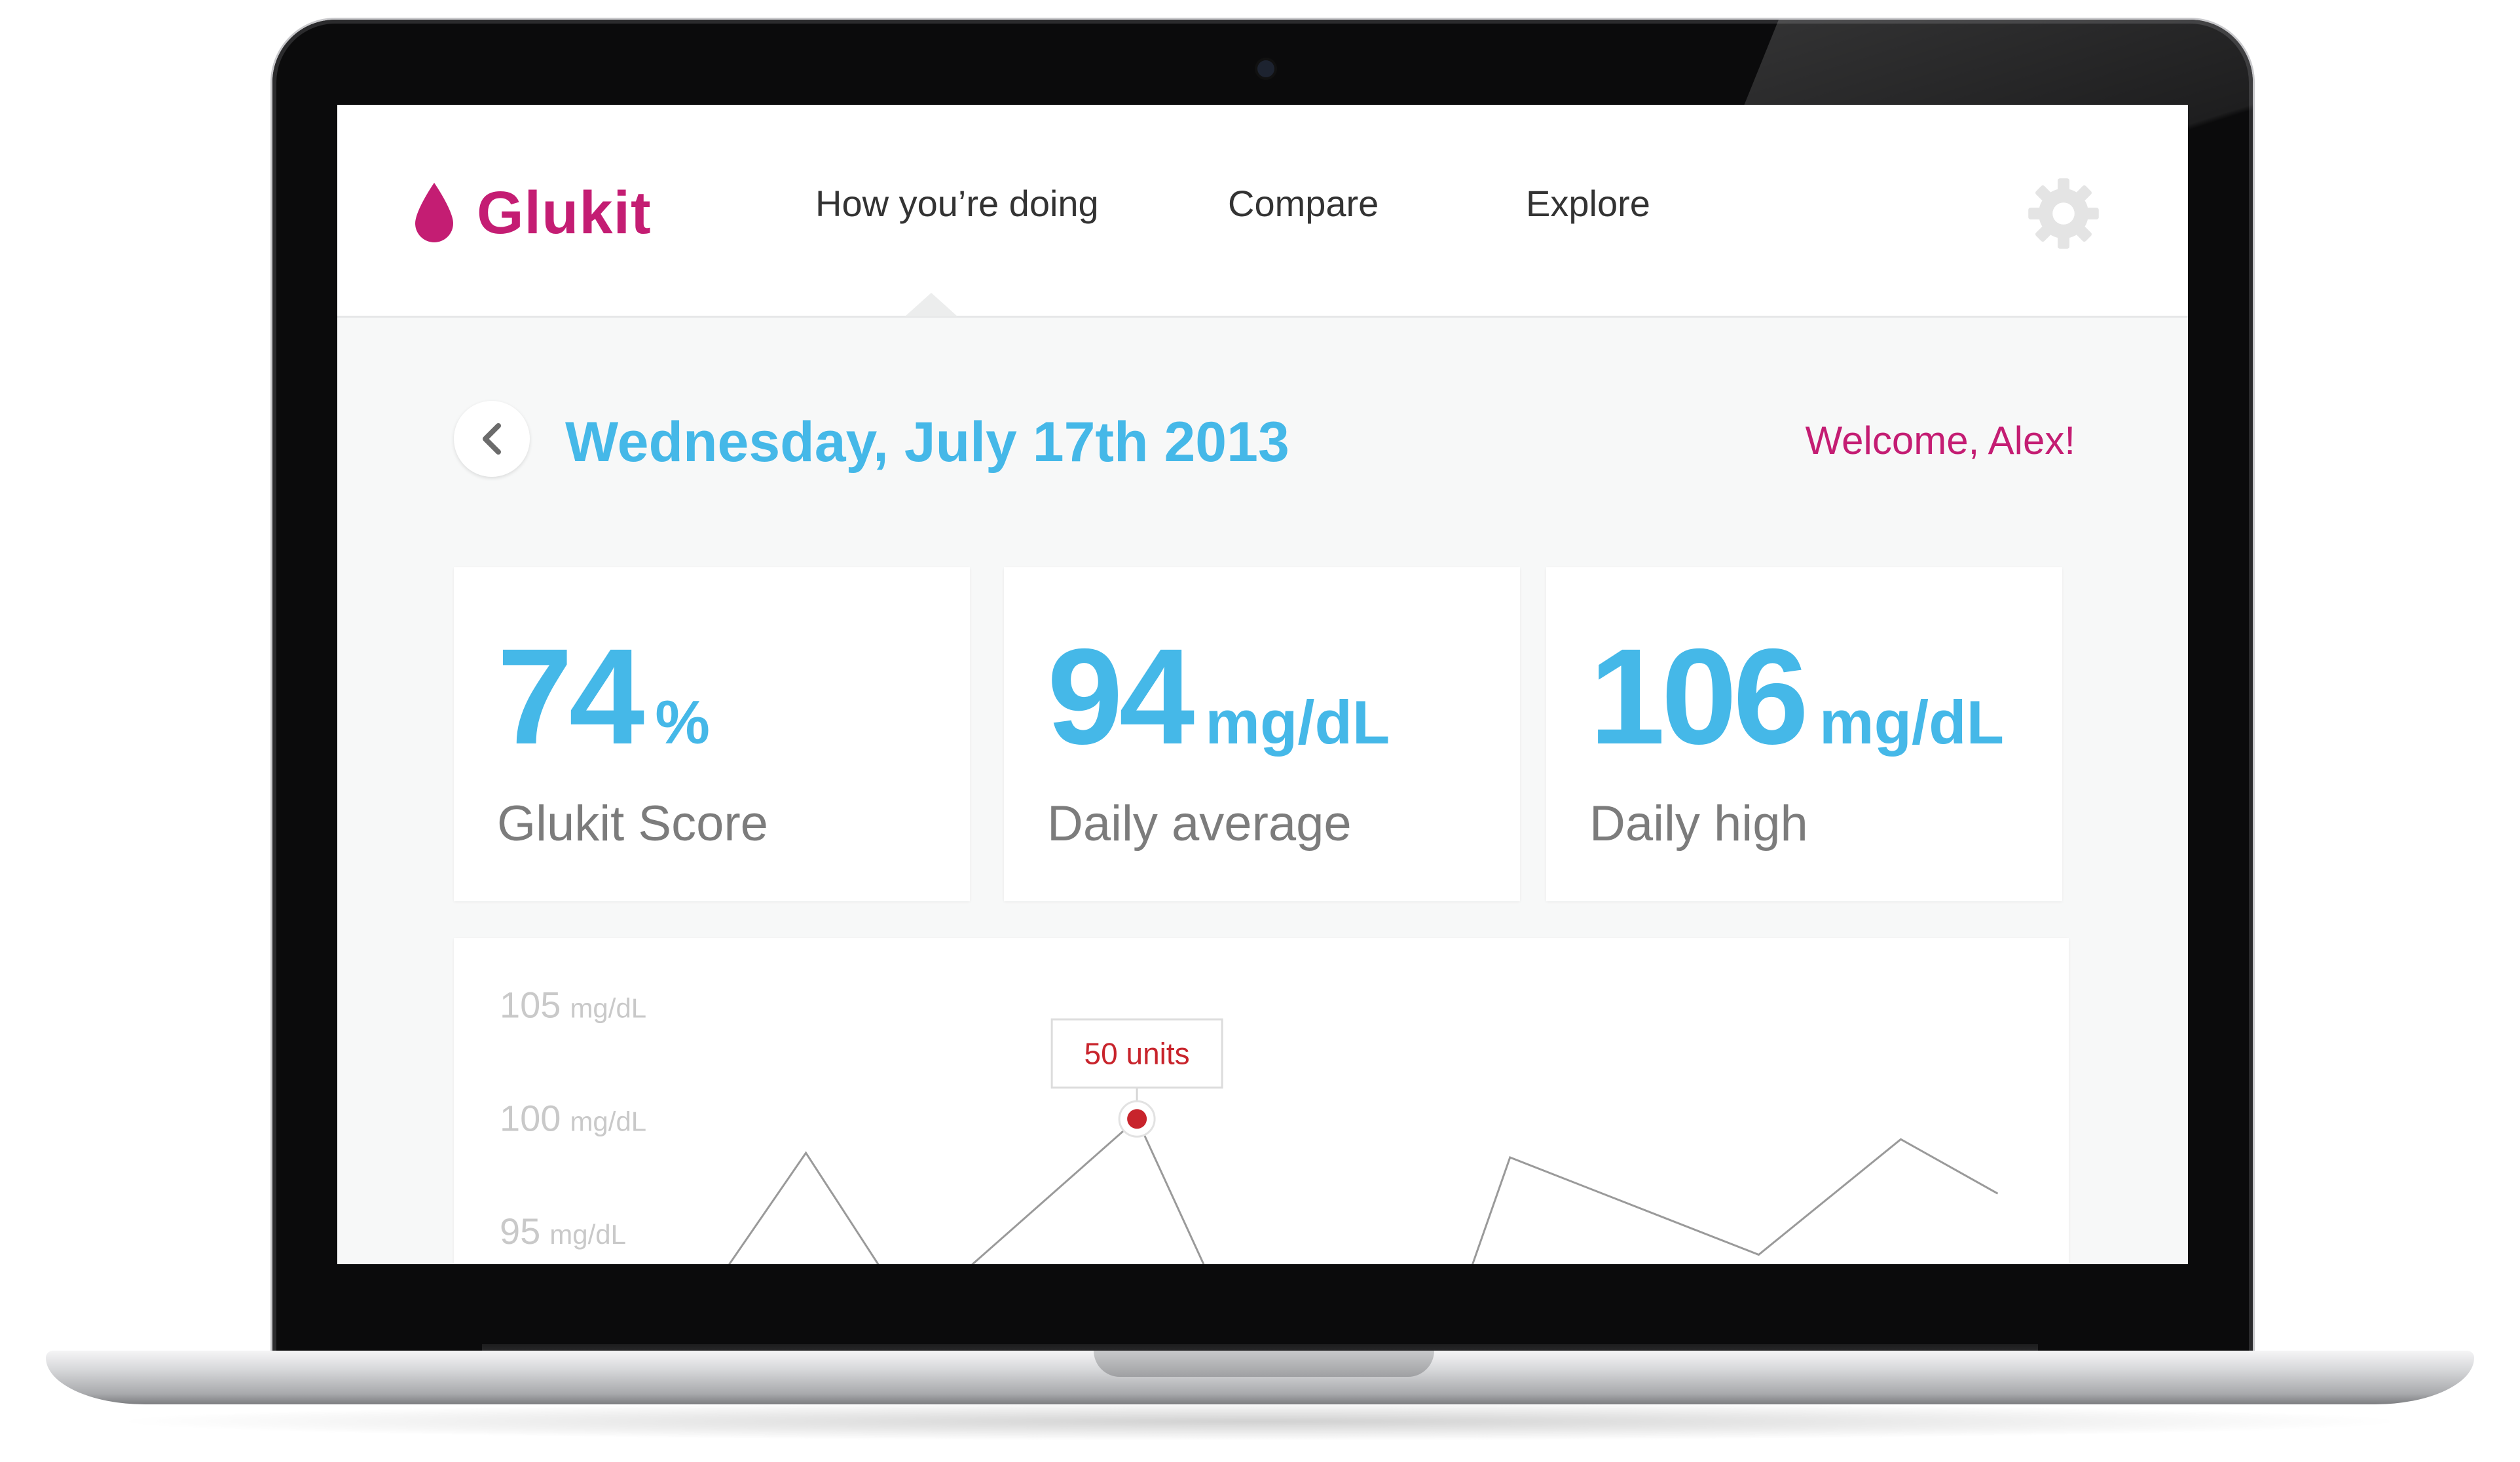  I want to click on welcome-message: Welcome, Alex!, so click(1940, 440).